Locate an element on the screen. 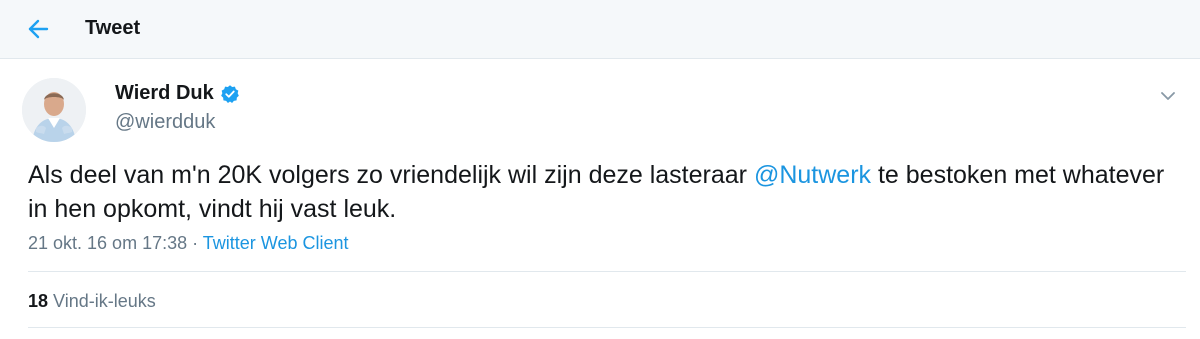  verified-badge-icon is located at coordinates (229, 93).